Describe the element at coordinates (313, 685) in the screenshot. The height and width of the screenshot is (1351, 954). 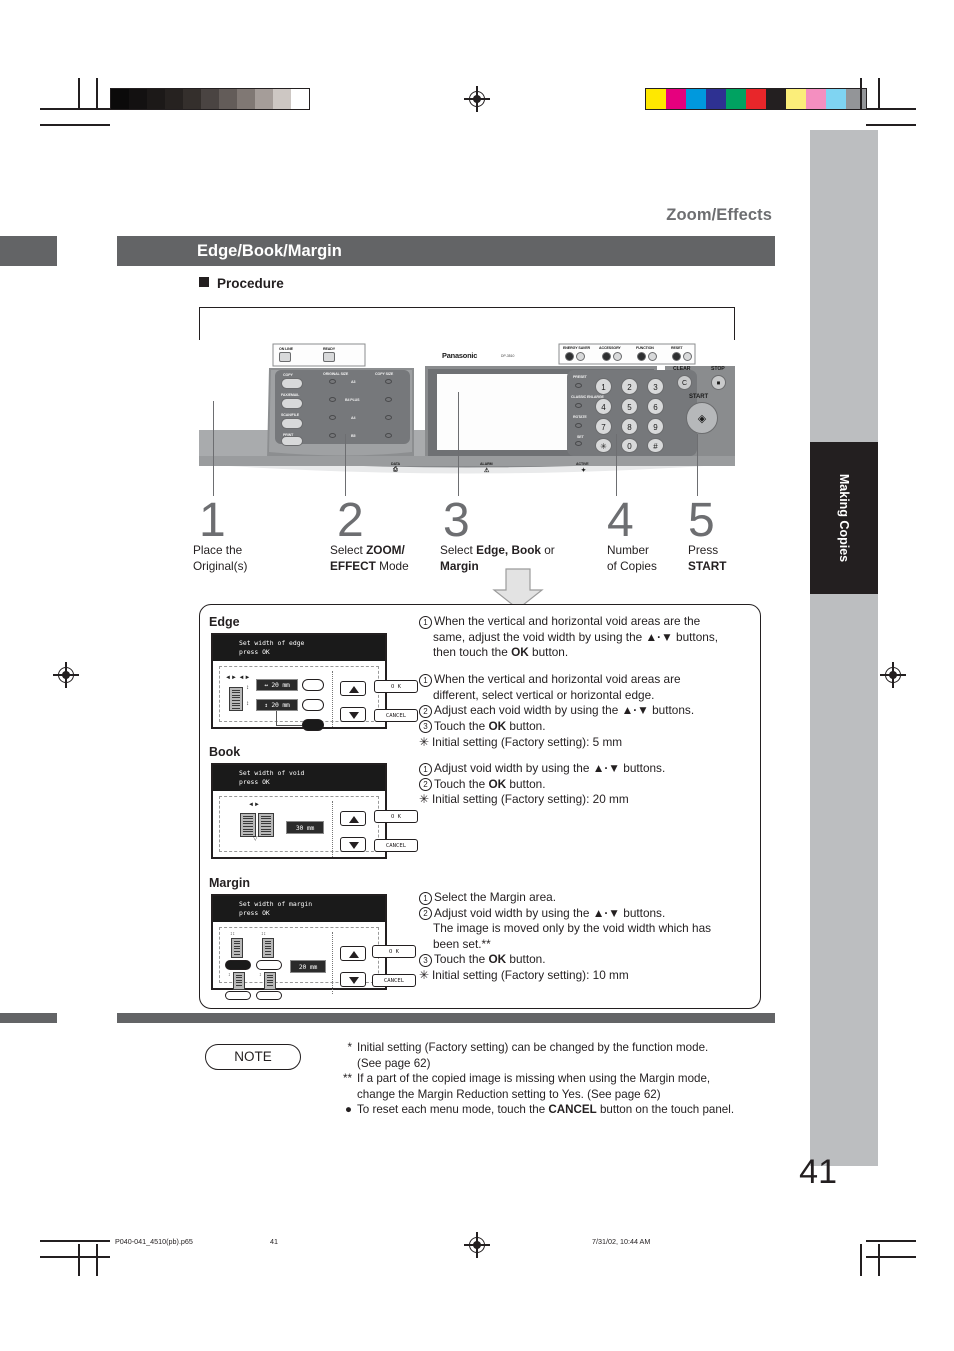
I see `edge-select-horizontal` at that location.